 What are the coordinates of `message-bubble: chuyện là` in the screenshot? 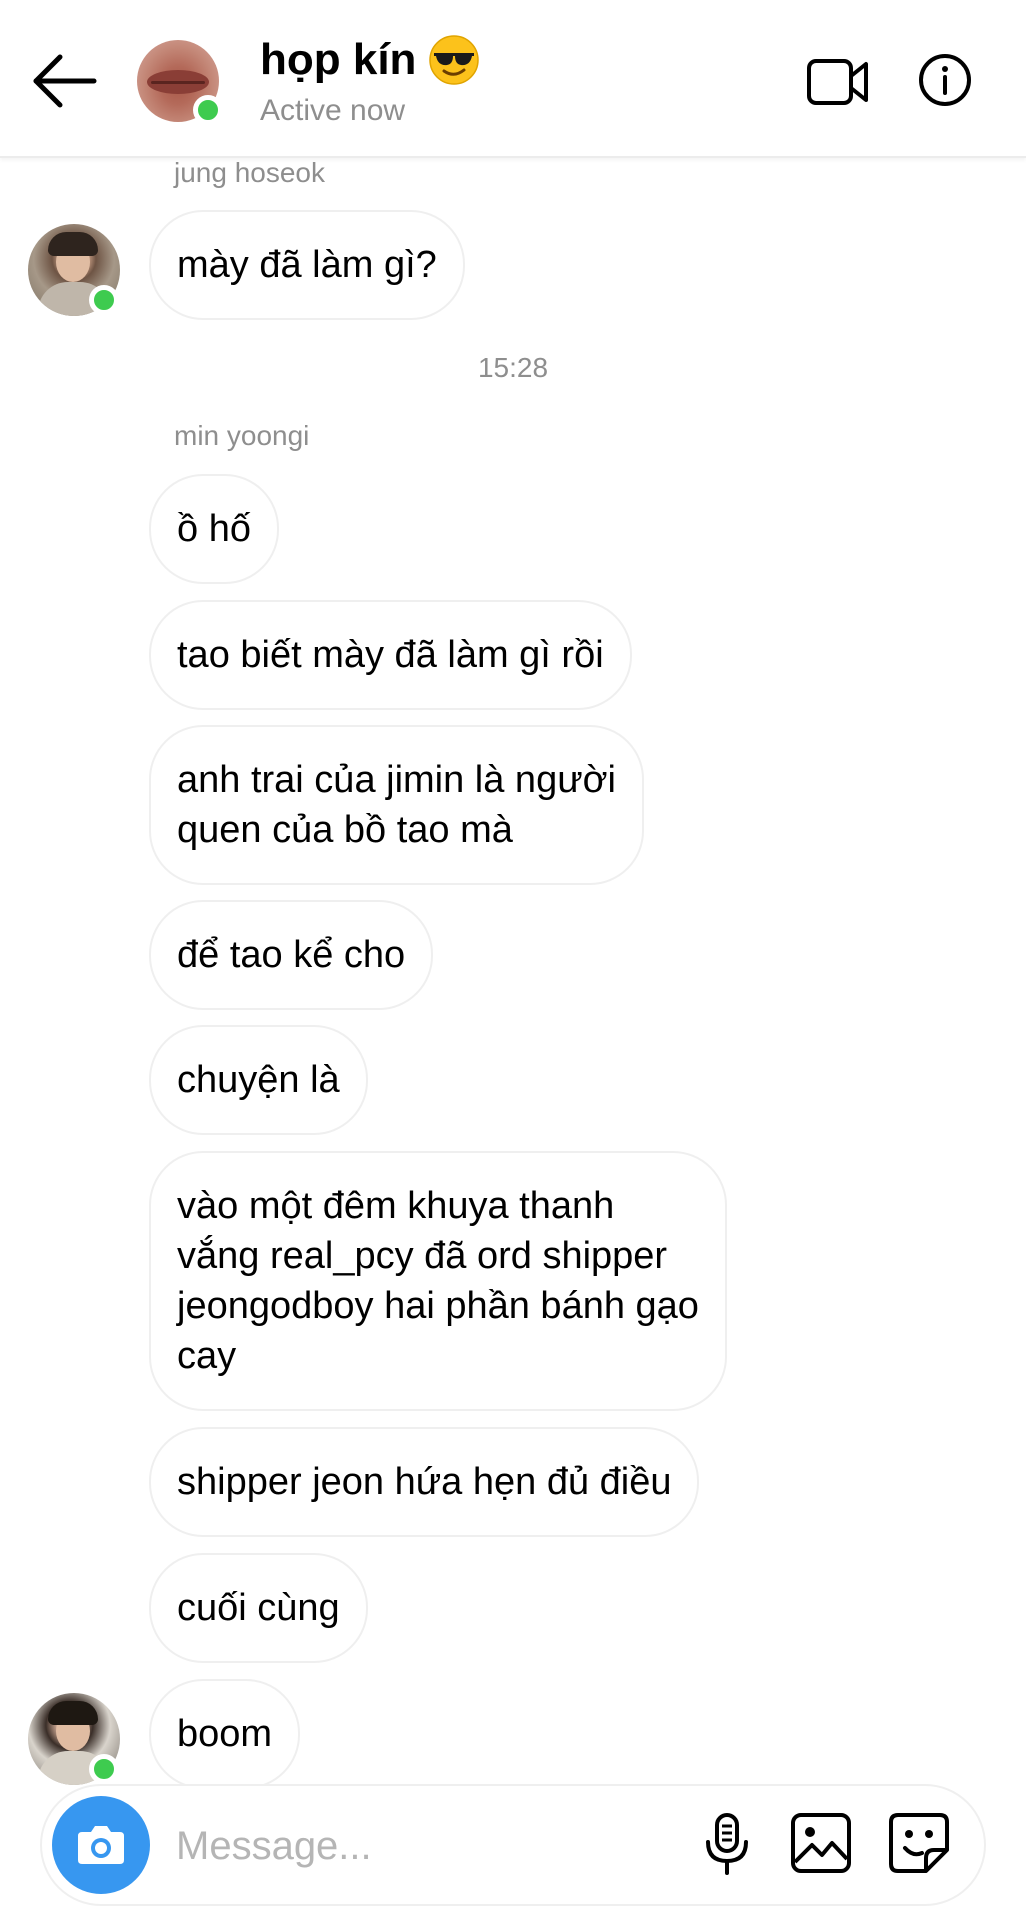 It's located at (258, 1080).